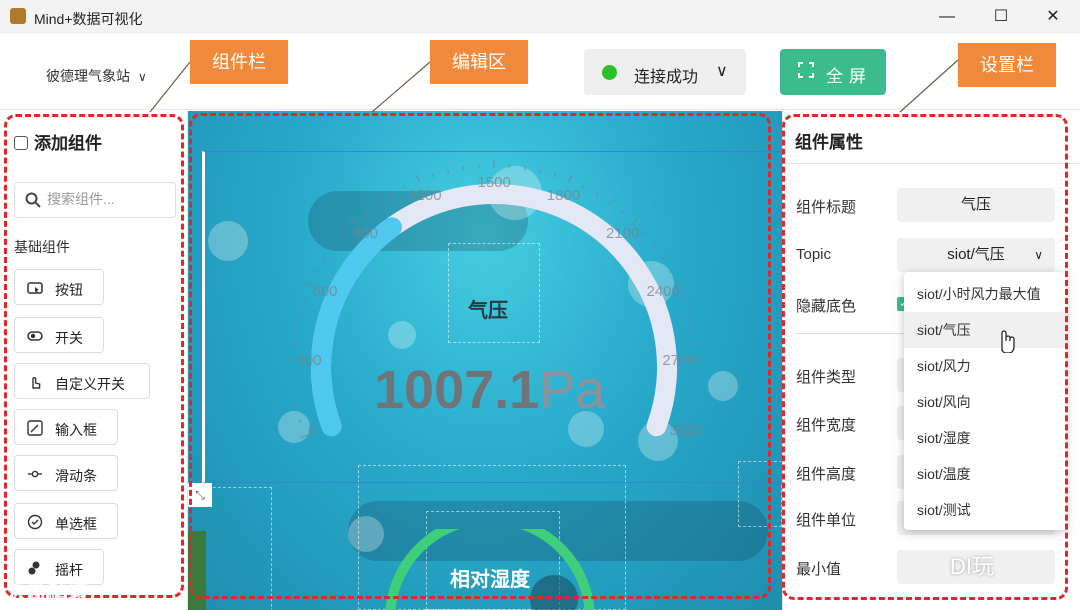  What do you see at coordinates (554, 86) in the screenshot?
I see `callout-leader-lines` at bounding box center [554, 86].